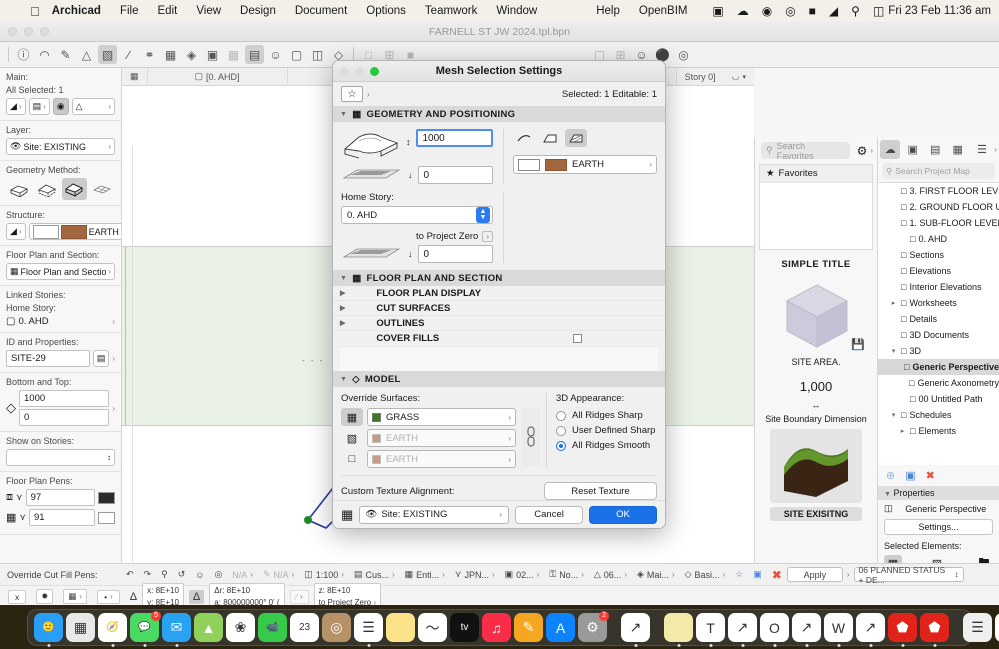 This screenshot has width=999, height=649. What do you see at coordinates (168, 11) in the screenshot?
I see `menu-edit: Edit` at bounding box center [168, 11].